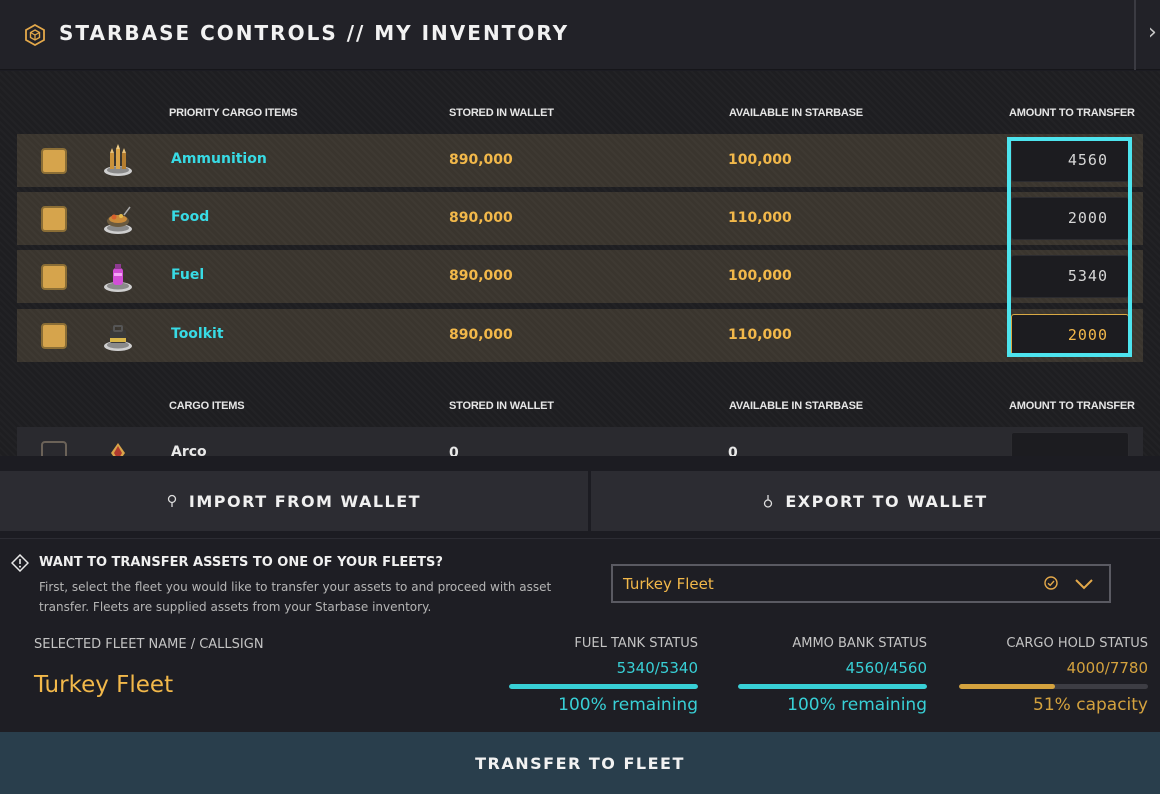 The image size is (1160, 794). Describe the element at coordinates (580, 441) in the screenshot. I see `table-row: Arco 0 0` at that location.